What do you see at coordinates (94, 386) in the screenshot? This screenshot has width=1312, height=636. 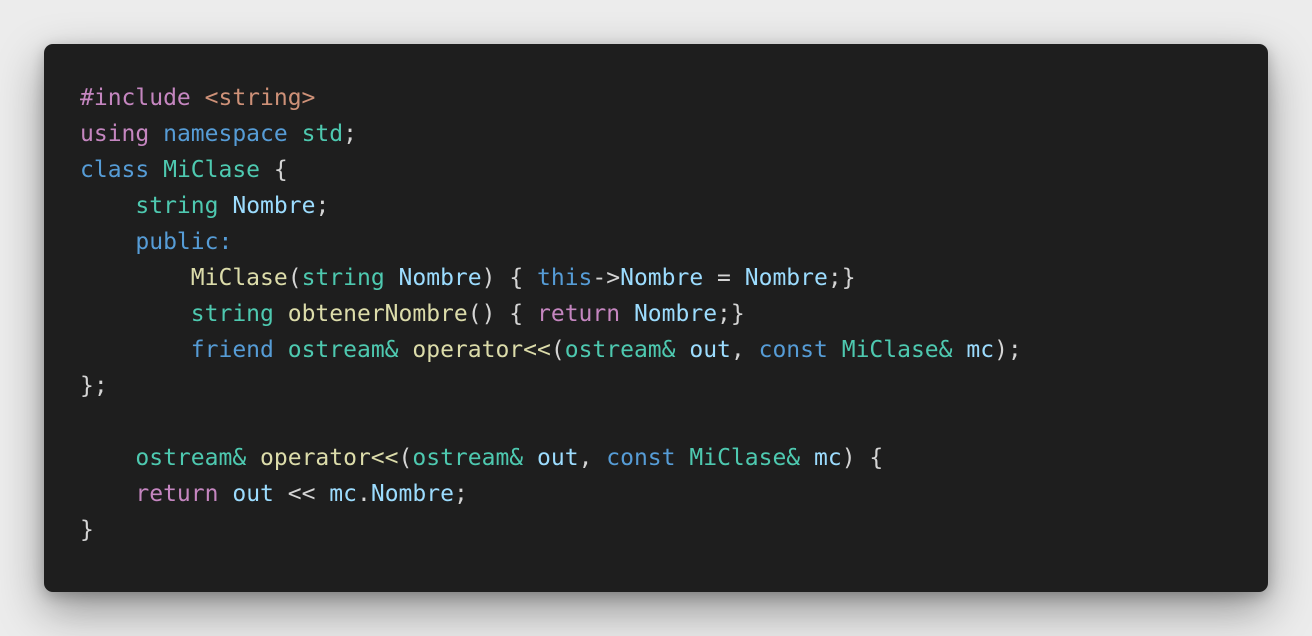 I see `code-token-plain: };` at bounding box center [94, 386].